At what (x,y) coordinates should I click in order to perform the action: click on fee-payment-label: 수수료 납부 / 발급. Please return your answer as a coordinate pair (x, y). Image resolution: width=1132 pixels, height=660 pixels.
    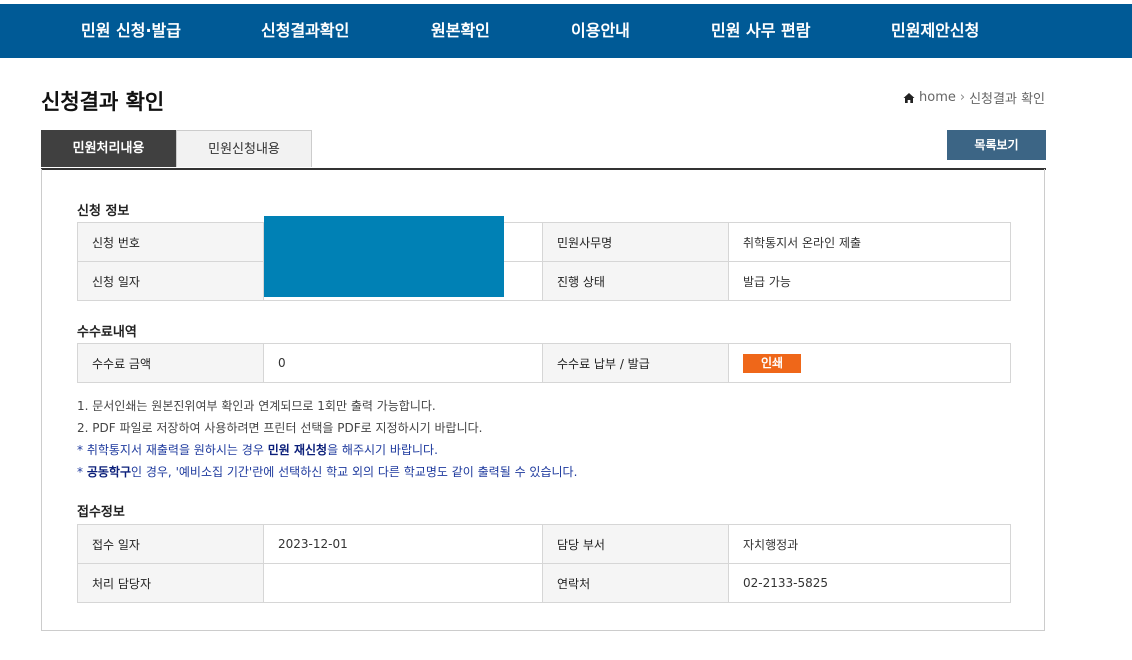
    Looking at the image, I should click on (635, 363).